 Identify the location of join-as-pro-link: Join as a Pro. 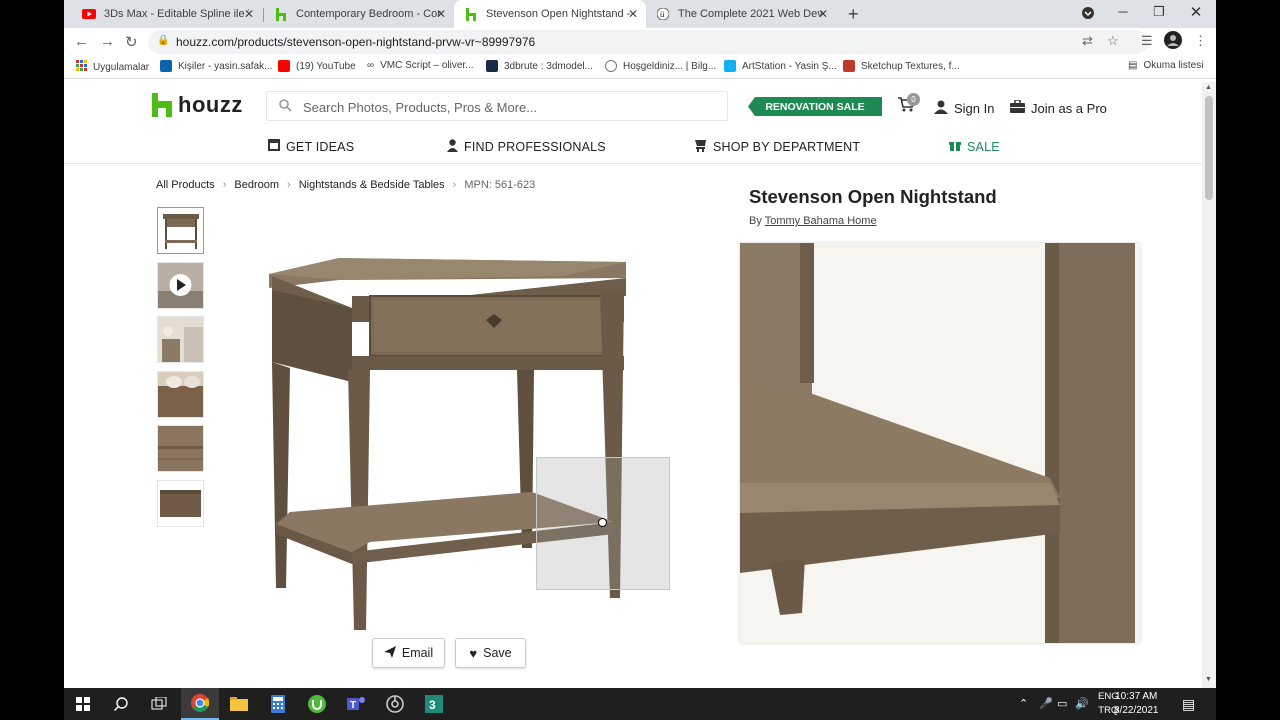
(1058, 107).